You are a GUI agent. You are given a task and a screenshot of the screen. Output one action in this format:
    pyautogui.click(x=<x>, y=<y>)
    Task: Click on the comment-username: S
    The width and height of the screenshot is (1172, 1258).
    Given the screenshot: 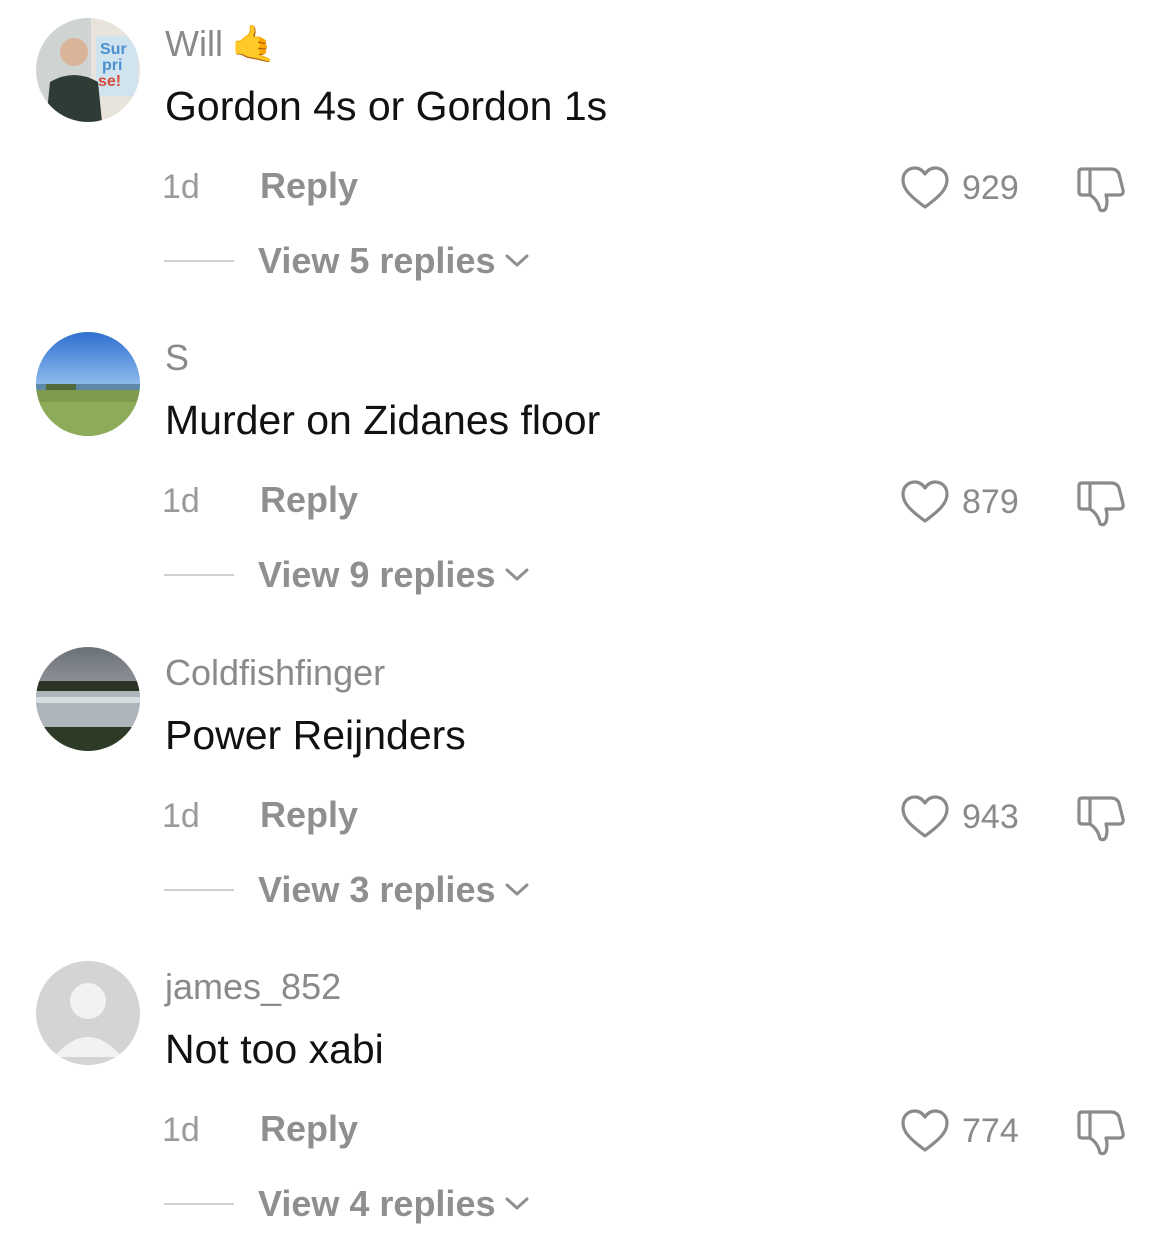 What is the action you would take?
    pyautogui.click(x=177, y=358)
    